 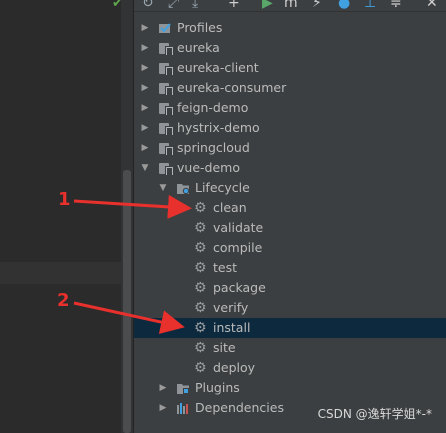 I want to click on dependencies-icon, so click(x=182, y=408).